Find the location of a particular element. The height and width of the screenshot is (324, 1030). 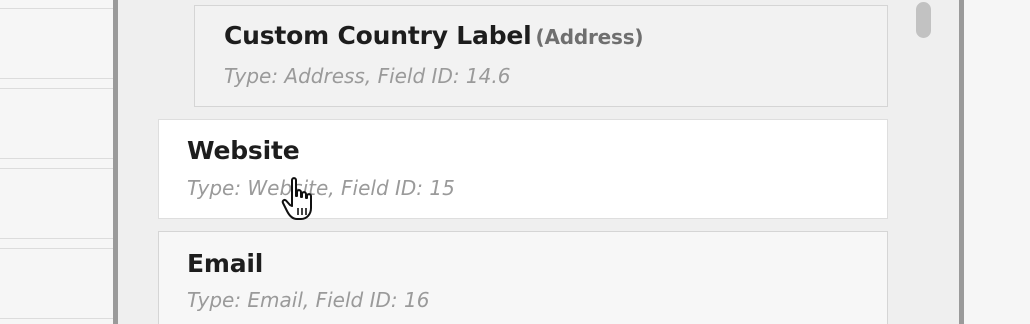

field-label: Custom Country Label (Address) is located at coordinates (434, 35).